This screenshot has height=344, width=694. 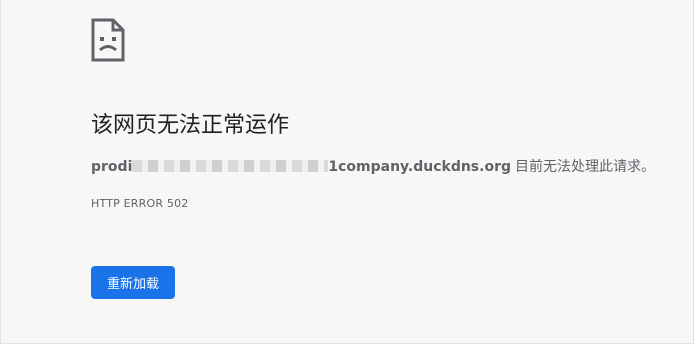 What do you see at coordinates (585, 167) in the screenshot?
I see `error-summary-text: 目前无法处理此请求。` at bounding box center [585, 167].